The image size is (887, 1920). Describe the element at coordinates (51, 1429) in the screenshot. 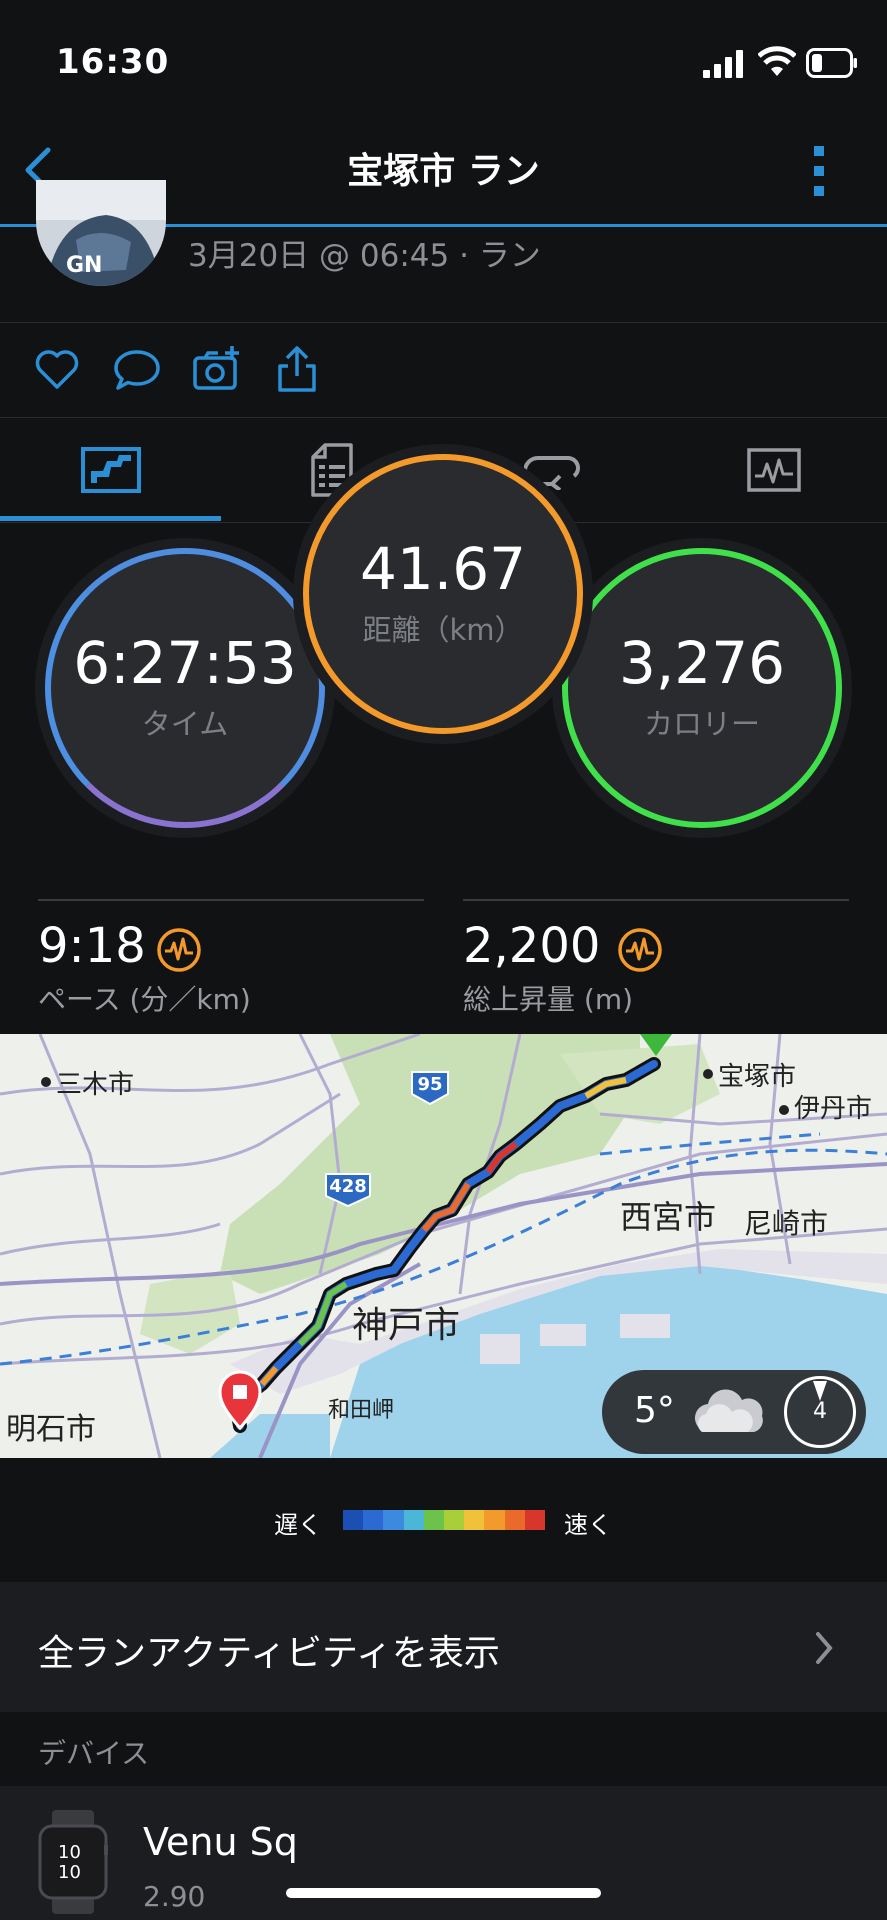

I see `map-label-akashi: 明石市` at that location.